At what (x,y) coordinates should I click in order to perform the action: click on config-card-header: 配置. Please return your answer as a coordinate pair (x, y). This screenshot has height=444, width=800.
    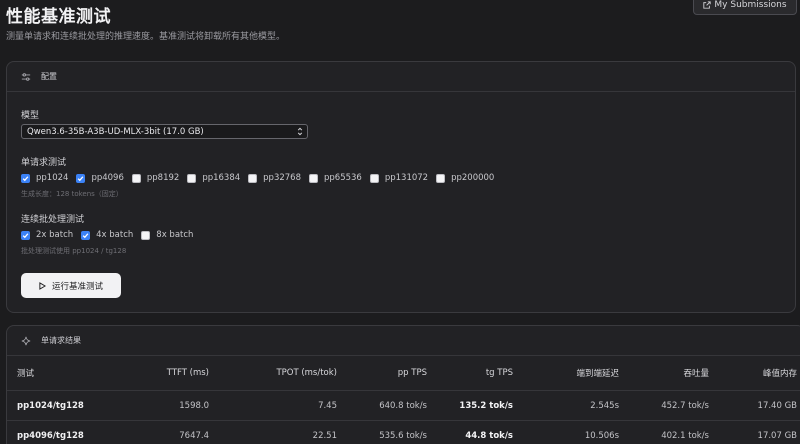
    Looking at the image, I should click on (401, 77).